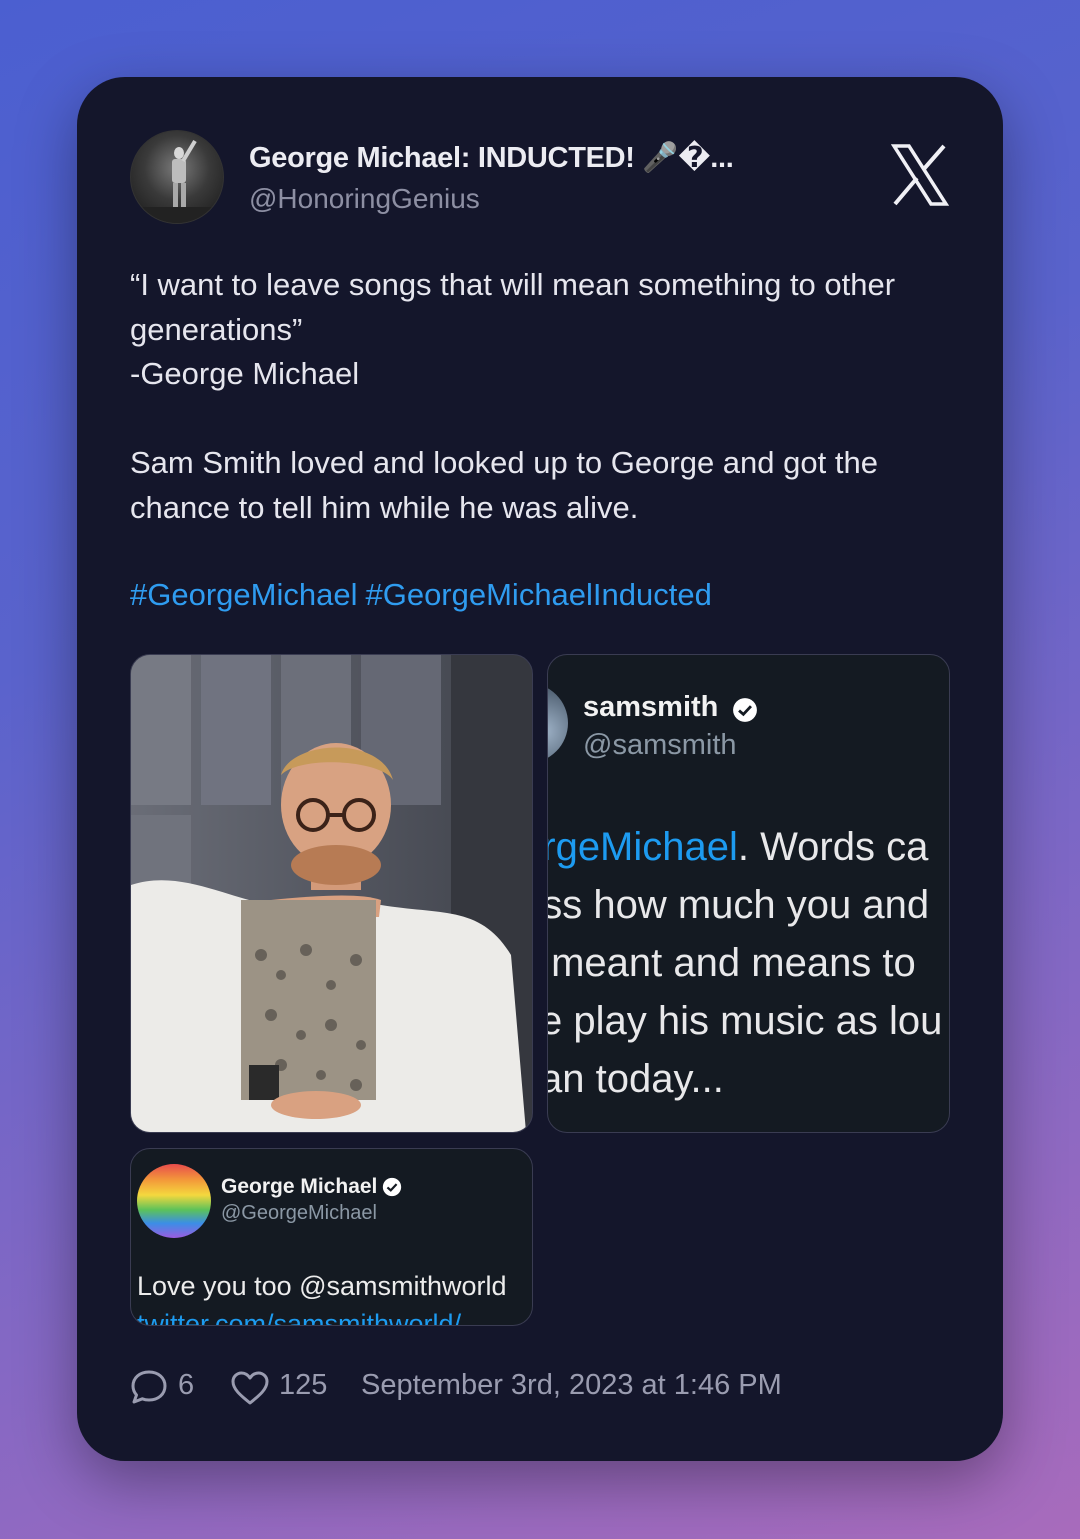 This screenshot has width=1080, height=1539. Describe the element at coordinates (745, 1021) in the screenshot. I see `screenshot-text-line: se play his music as lou` at that location.